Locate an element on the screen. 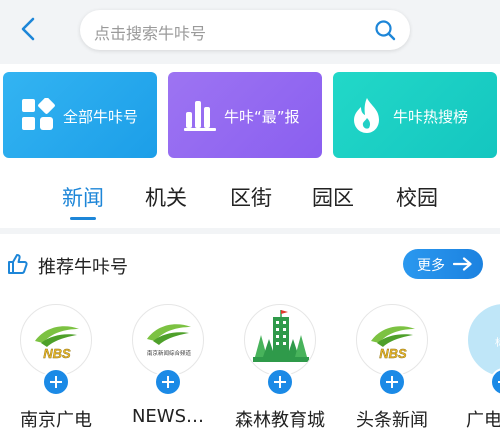 The width and height of the screenshot is (500, 441). account-item: 标志 广电 is located at coordinates (474, 370).